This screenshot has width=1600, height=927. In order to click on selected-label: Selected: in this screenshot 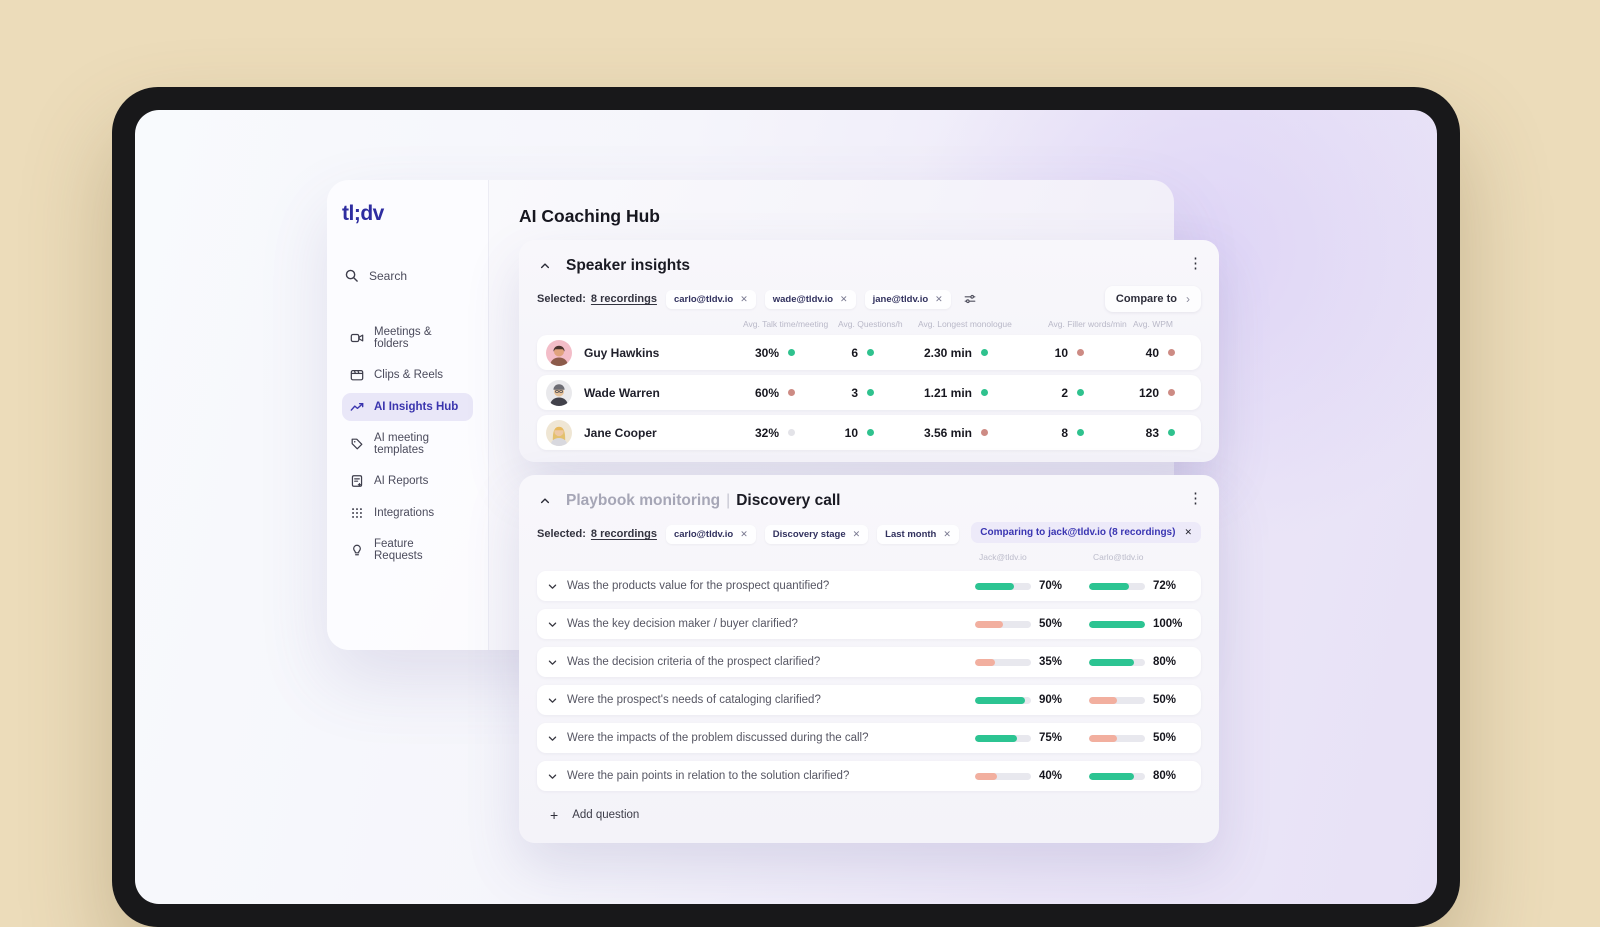, I will do `click(561, 299)`.